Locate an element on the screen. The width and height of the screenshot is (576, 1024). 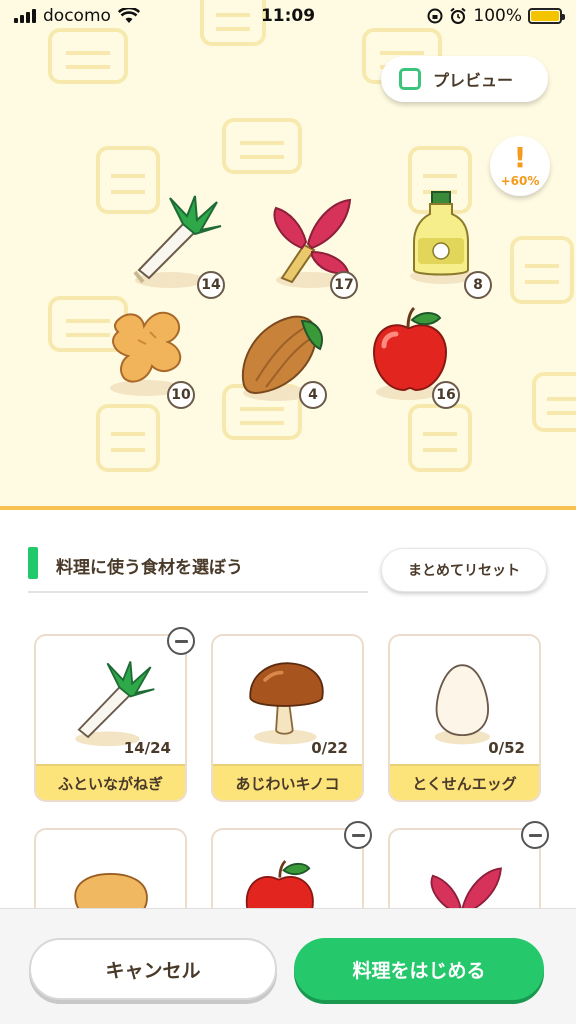
ingredient-name: とくせんエッグ is located at coordinates (464, 782).